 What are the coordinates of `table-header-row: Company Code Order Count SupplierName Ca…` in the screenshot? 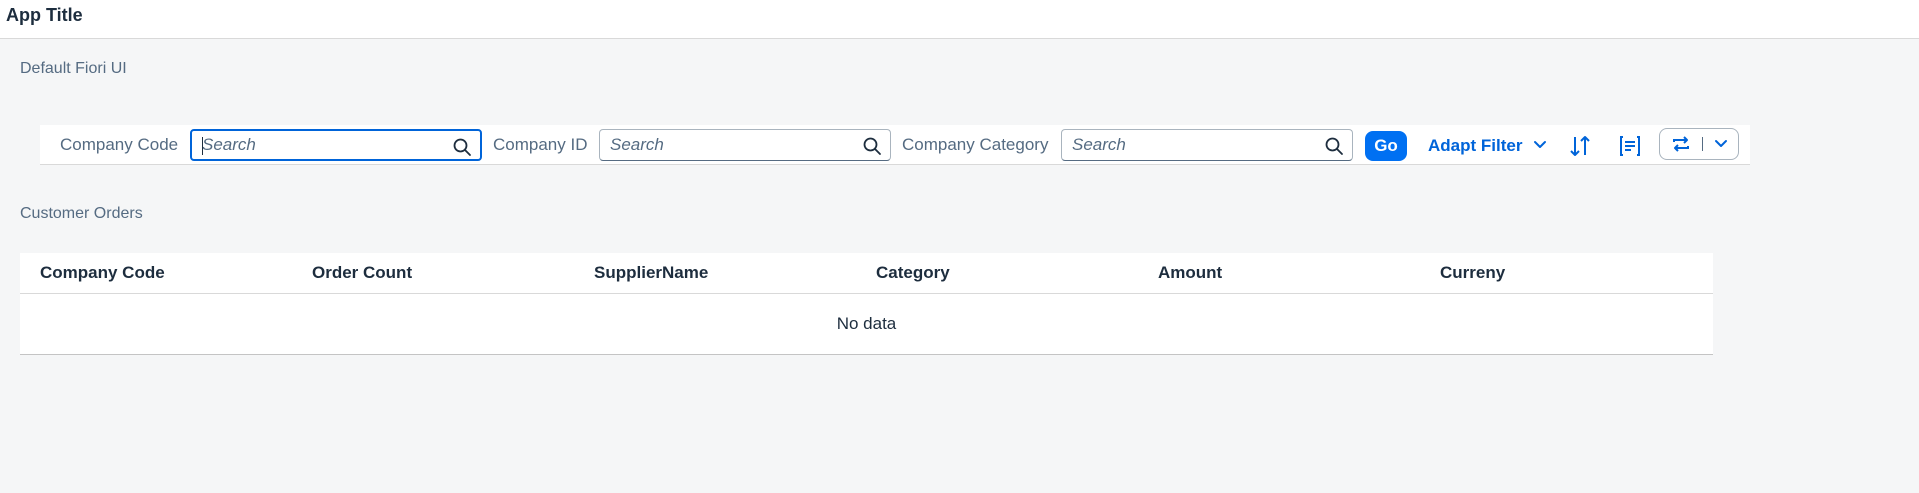 It's located at (866, 273).